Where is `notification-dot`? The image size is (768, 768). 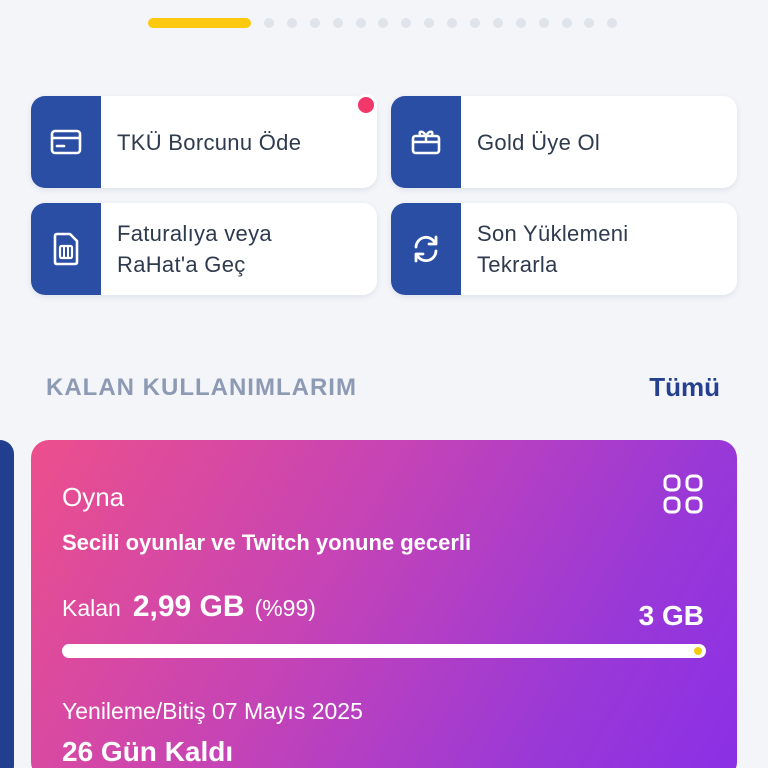
notification-dot is located at coordinates (366, 105).